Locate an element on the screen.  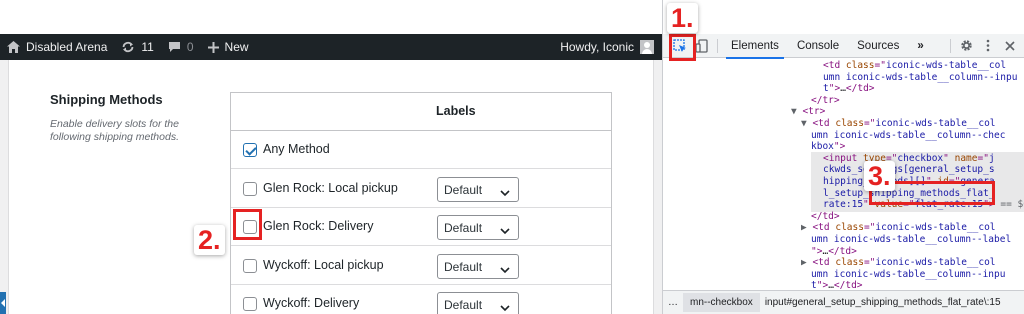
table-header: Labels is located at coordinates (421, 112).